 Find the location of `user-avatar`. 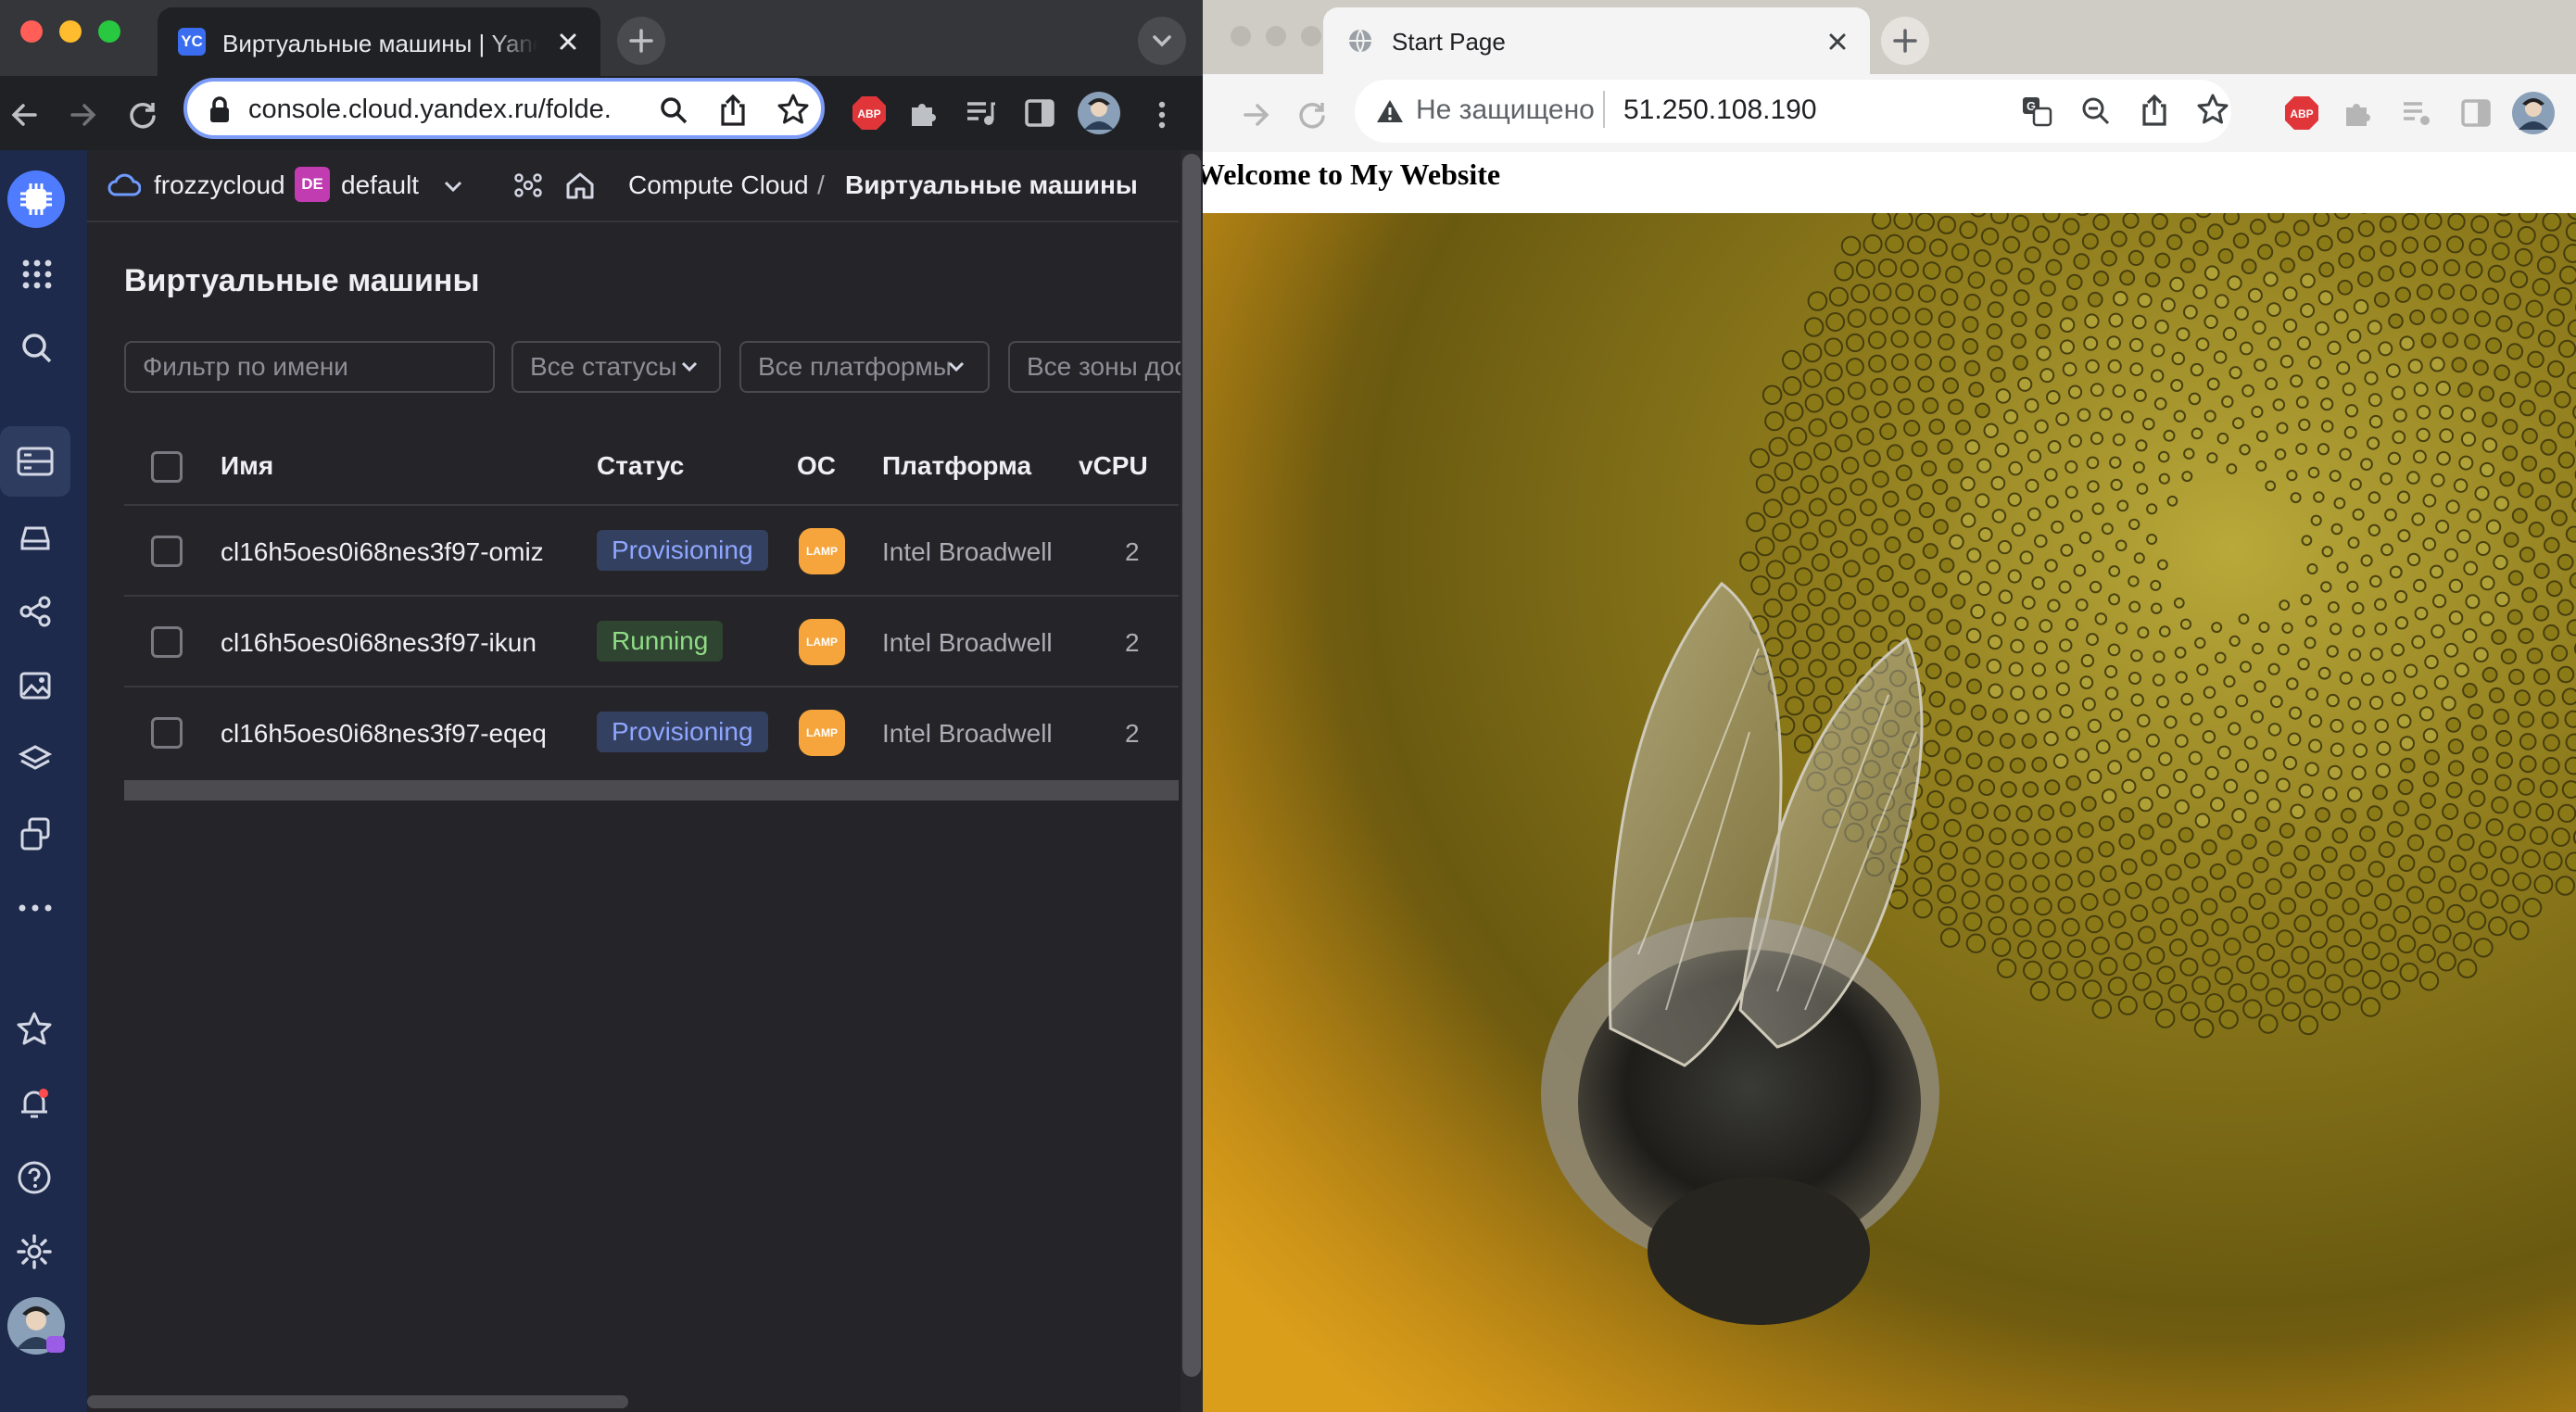

user-avatar is located at coordinates (36, 1325).